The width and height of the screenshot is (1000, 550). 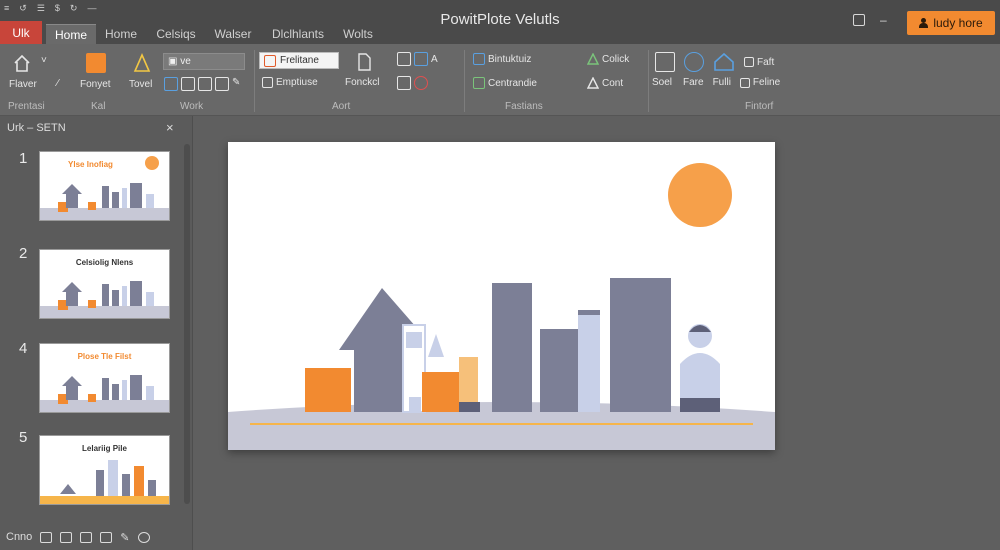 What do you see at coordinates (106, 537) in the screenshot?
I see `comment-icon` at bounding box center [106, 537].